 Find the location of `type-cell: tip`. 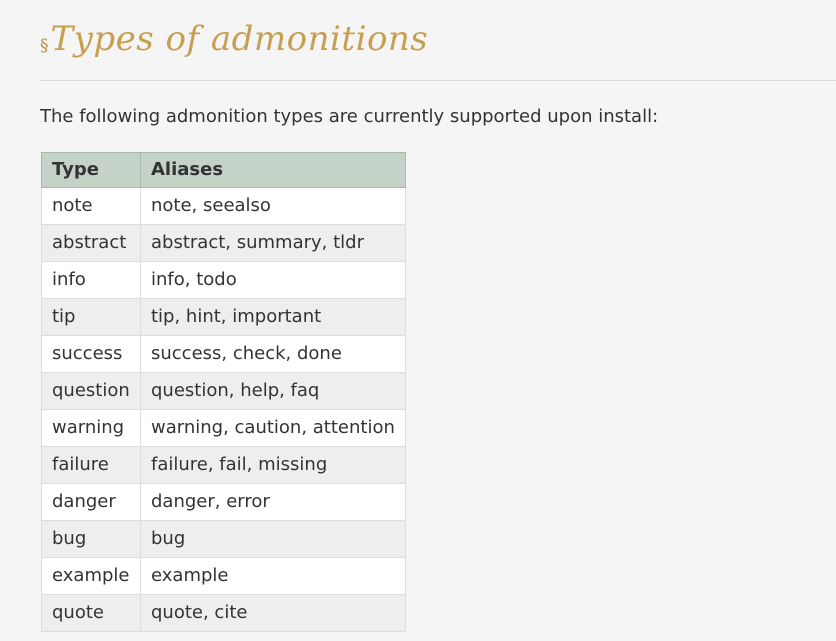

type-cell: tip is located at coordinates (91, 317).